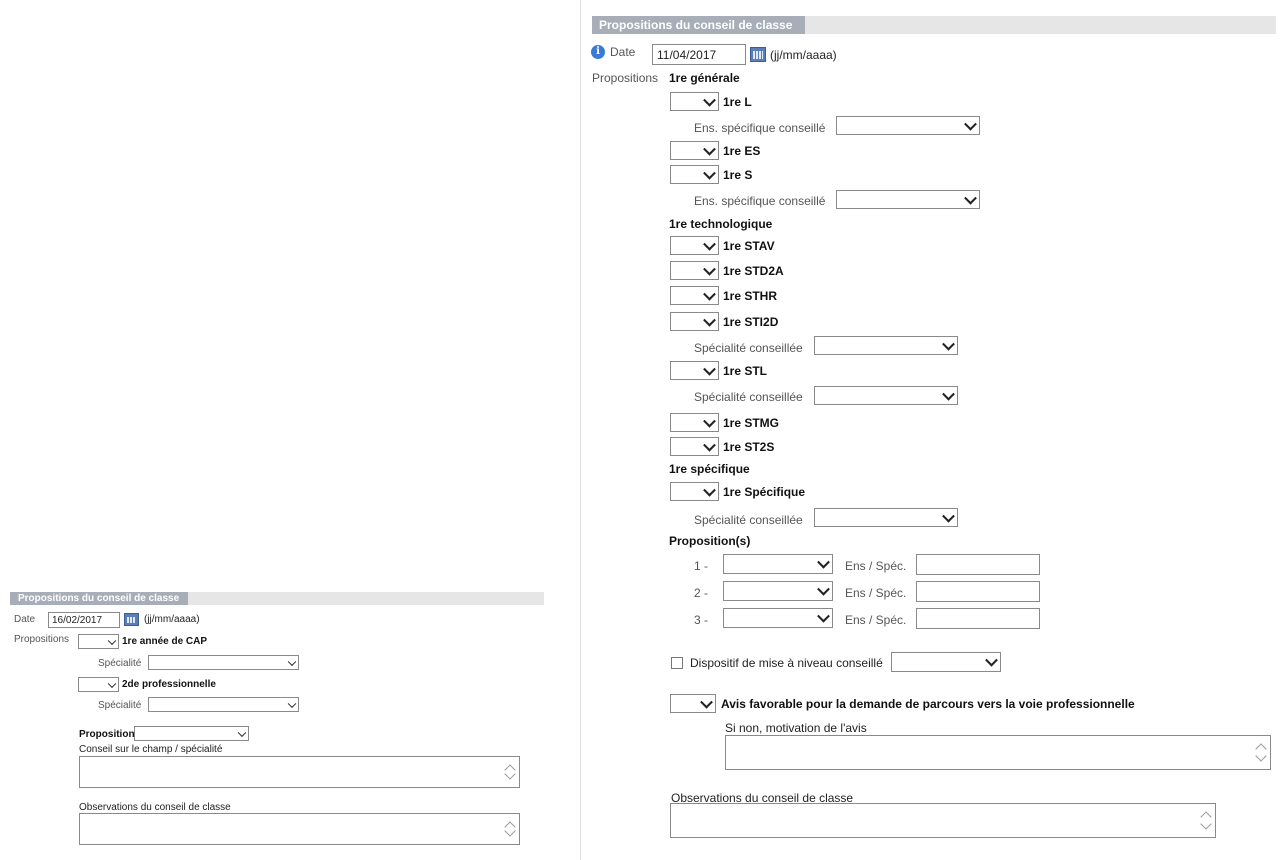  What do you see at coordinates (694, 270) in the screenshot?
I see `std2a-select` at bounding box center [694, 270].